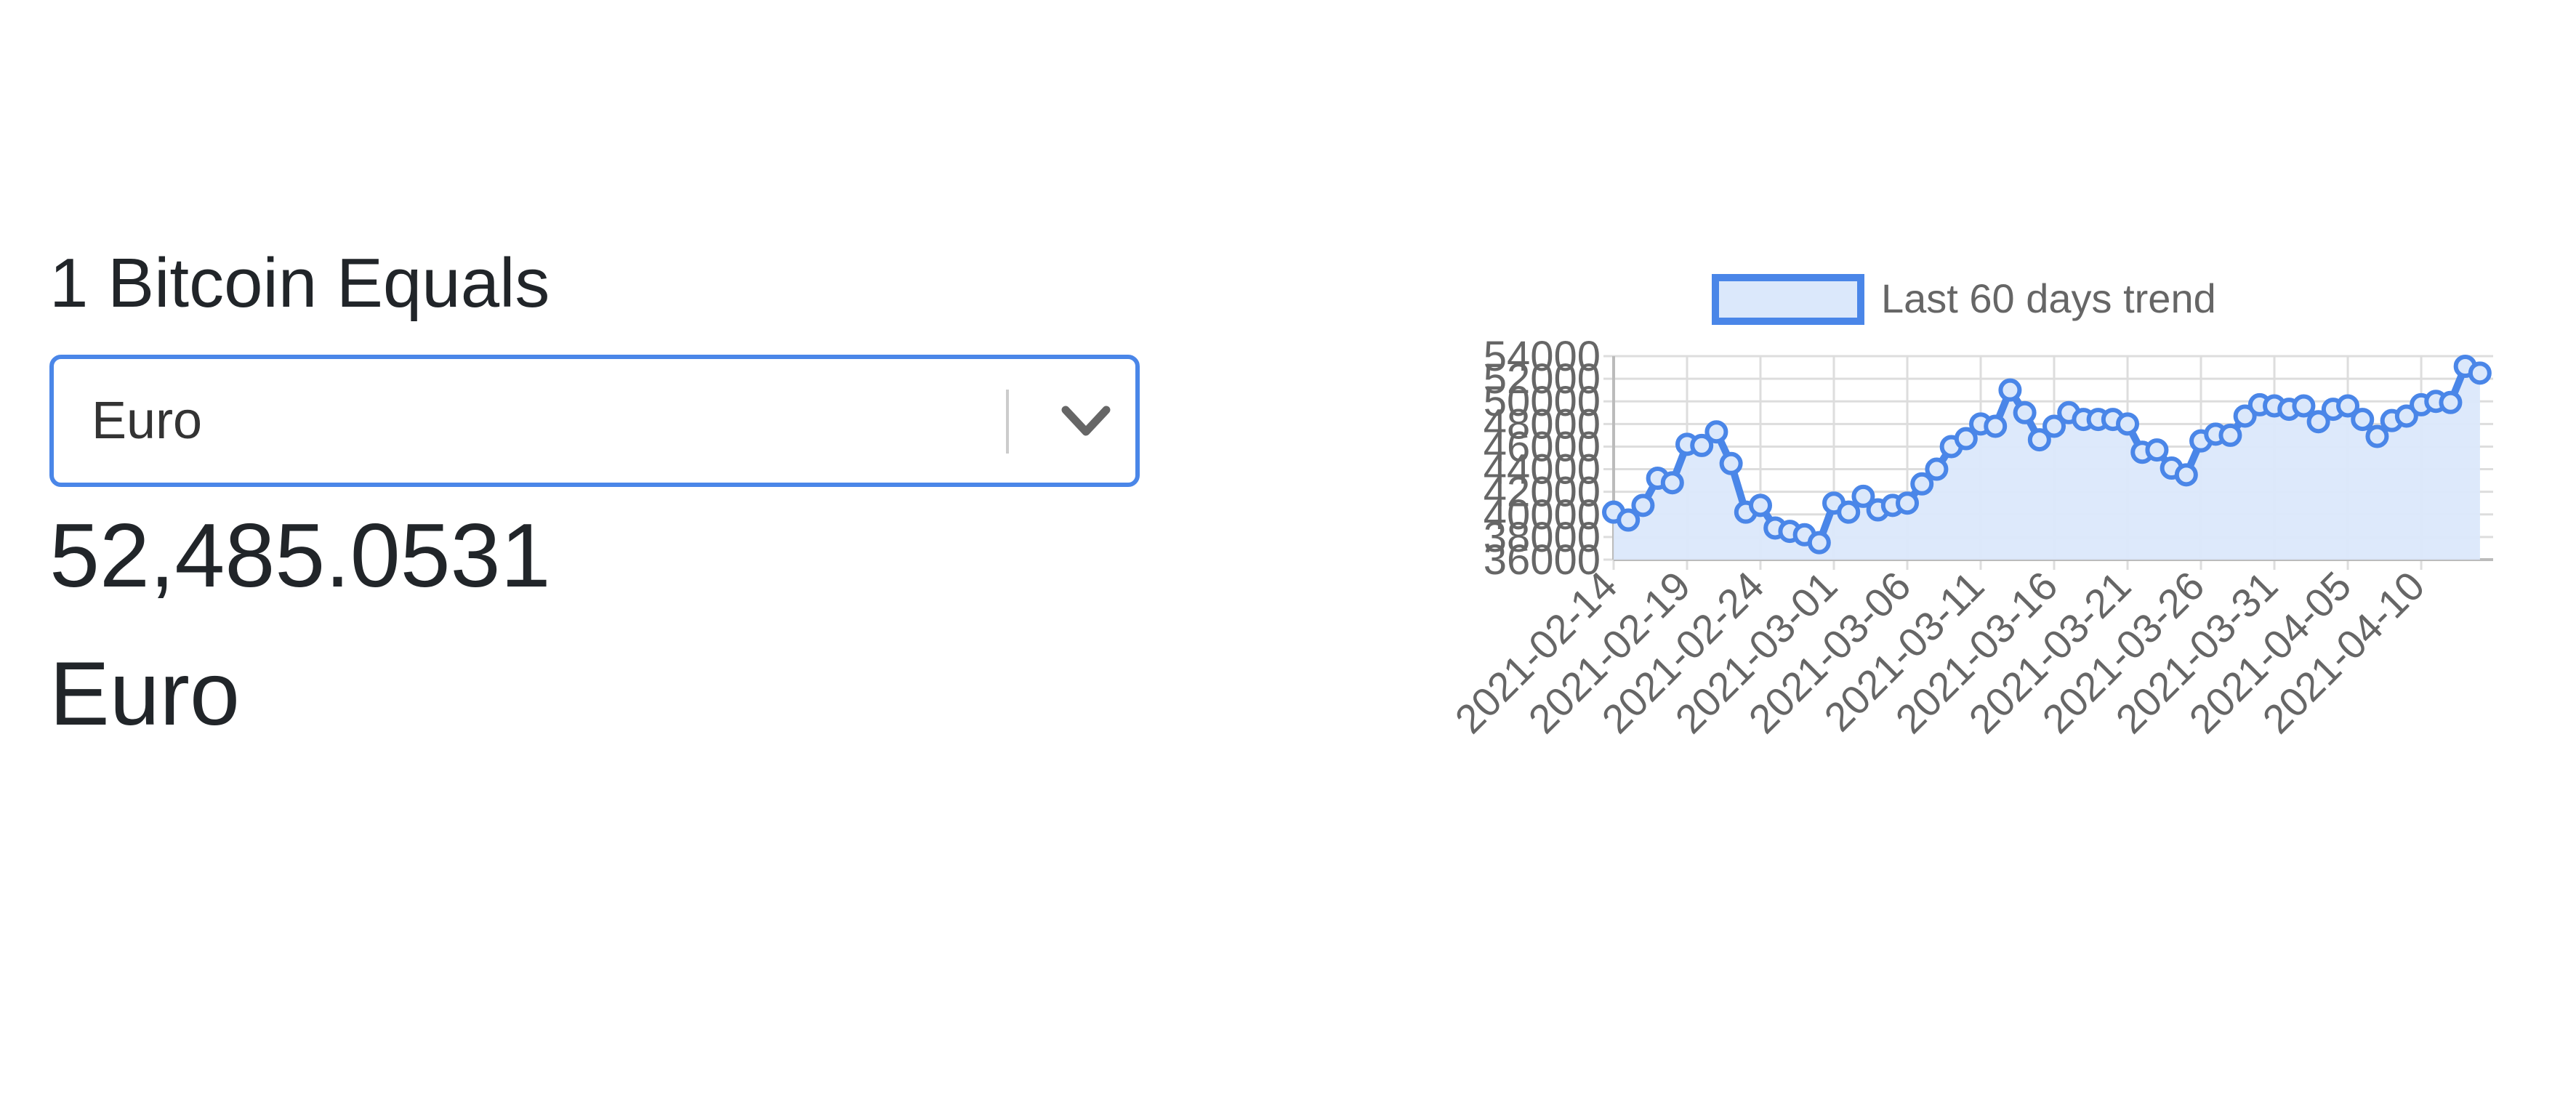 The image size is (2576, 1112). What do you see at coordinates (1542, 356) in the screenshot?
I see `y-tick-label: 54000` at bounding box center [1542, 356].